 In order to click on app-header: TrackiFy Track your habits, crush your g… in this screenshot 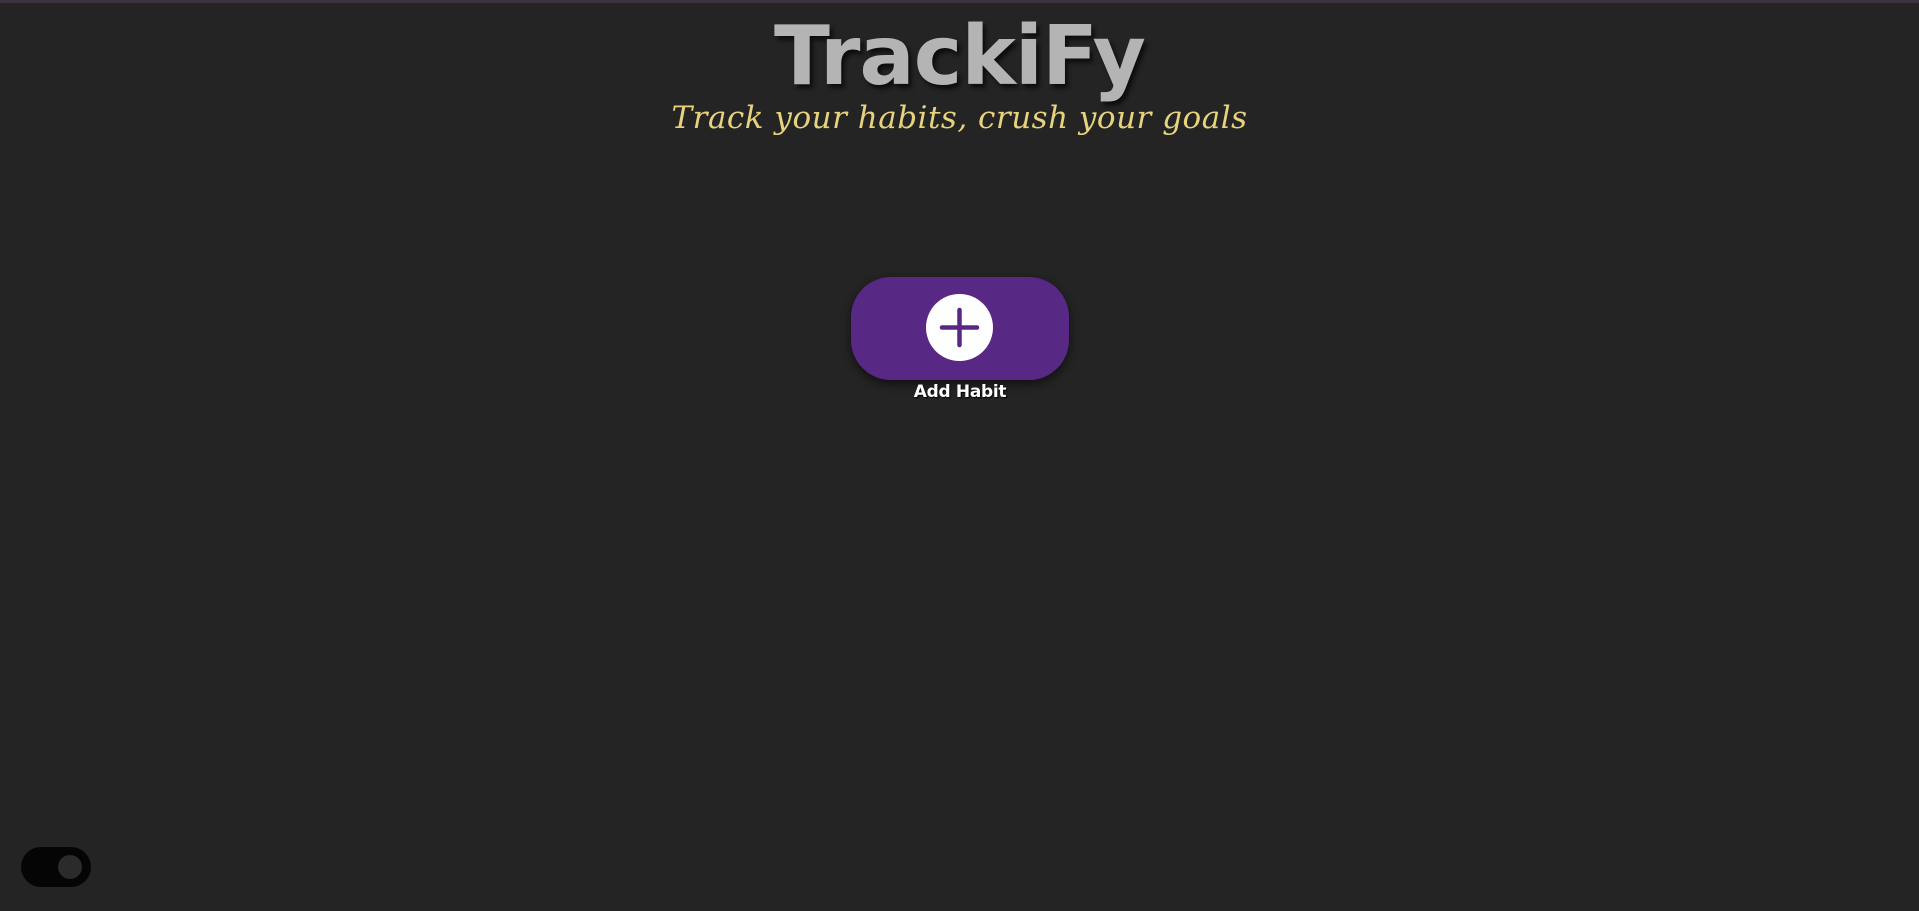, I will do `click(959, 75)`.